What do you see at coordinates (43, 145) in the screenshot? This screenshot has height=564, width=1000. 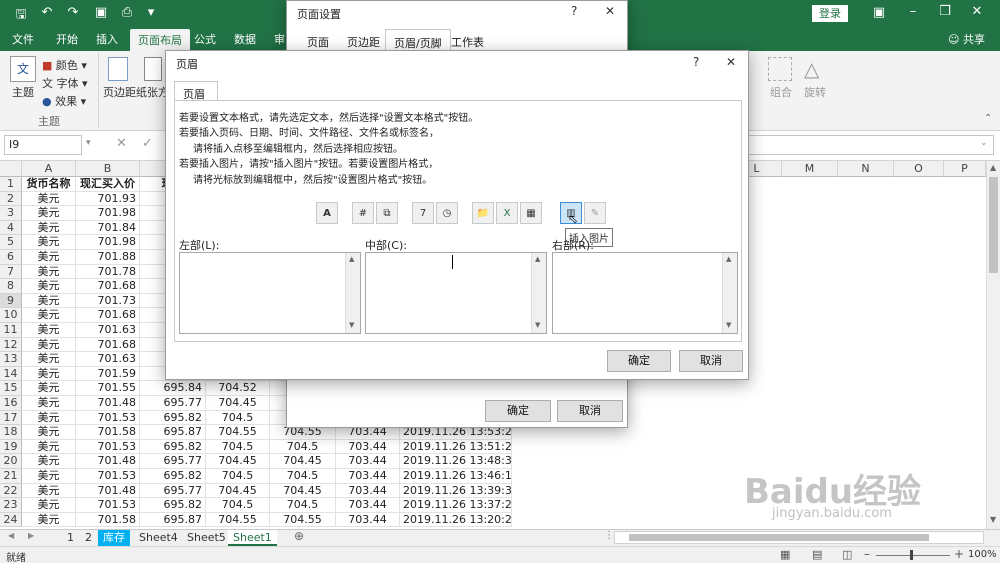 I see `name-box: I9` at bounding box center [43, 145].